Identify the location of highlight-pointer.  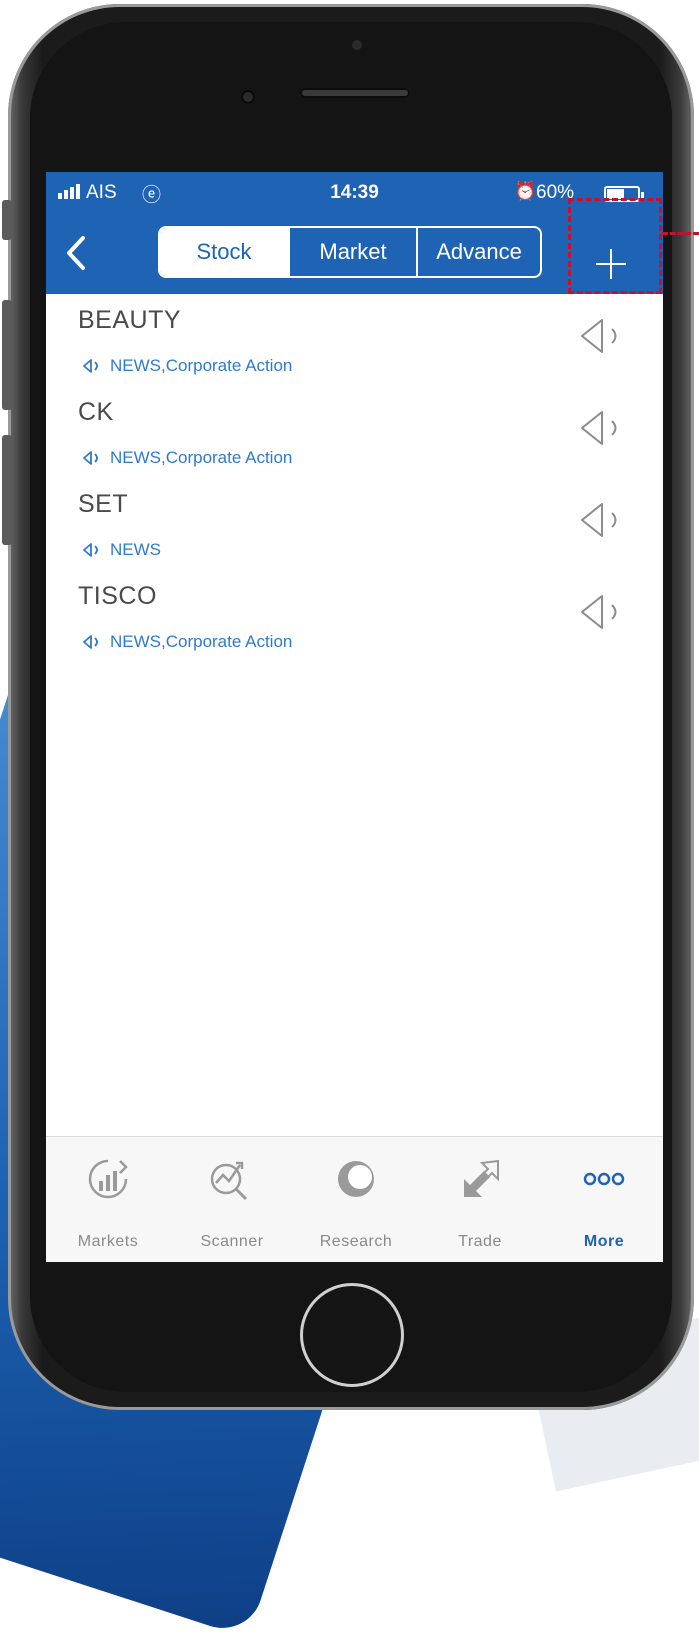
(680, 233).